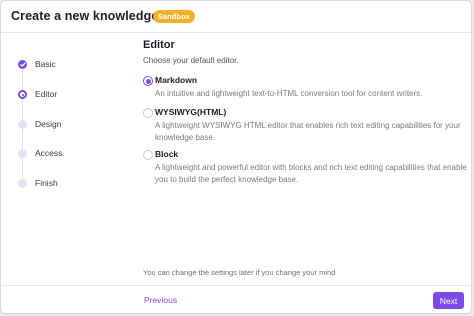 This screenshot has height=316, width=474. Describe the element at coordinates (159, 45) in the screenshot. I see `section-title: Editor` at that location.